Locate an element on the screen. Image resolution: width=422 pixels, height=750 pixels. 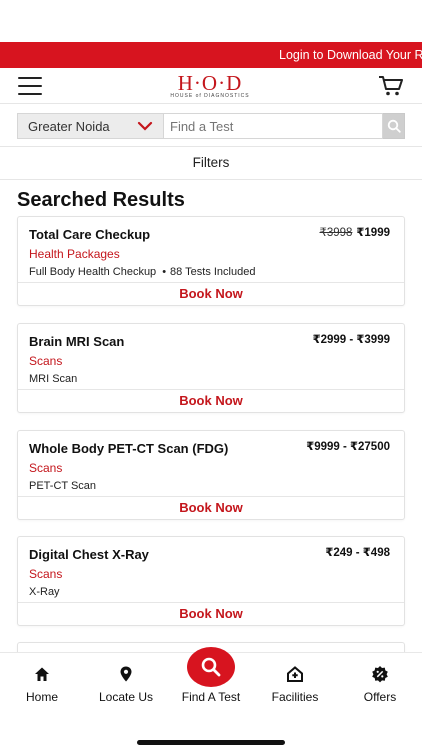
nav-label: Facilities is located at coordinates (295, 697).